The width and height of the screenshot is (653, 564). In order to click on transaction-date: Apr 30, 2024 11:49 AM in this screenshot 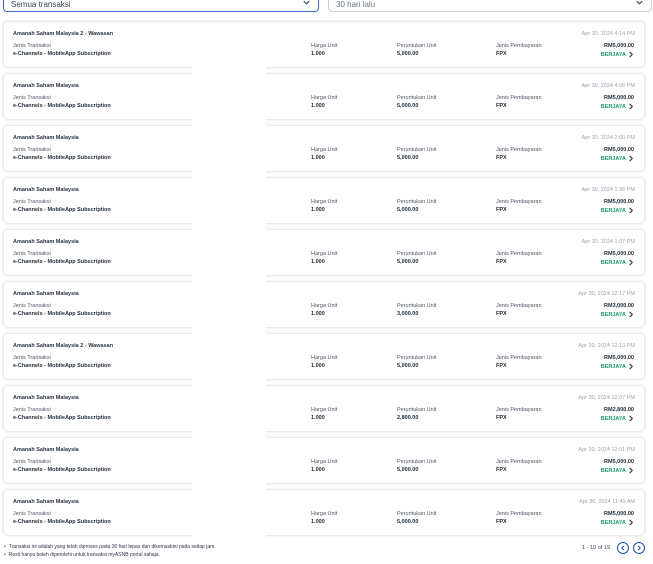, I will do `click(607, 502)`.